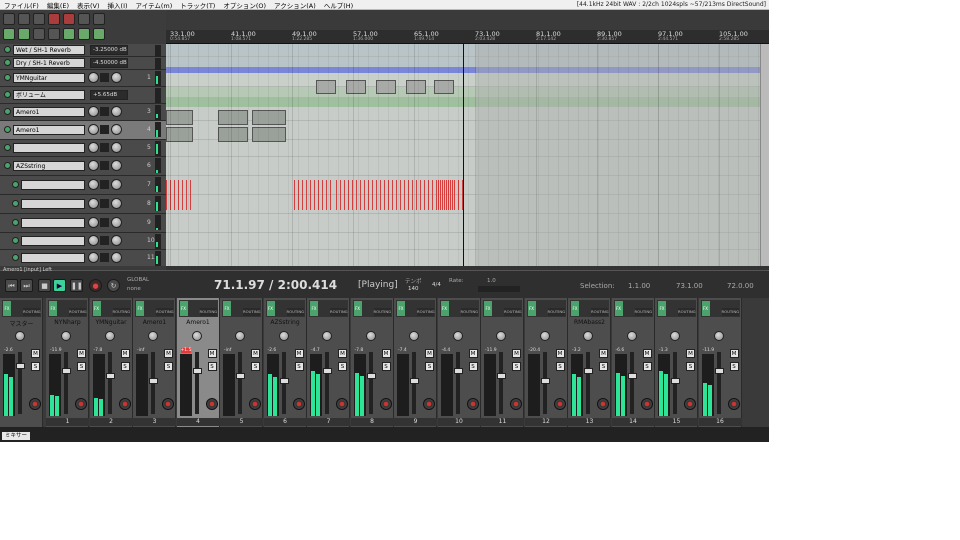 This screenshot has width=960, height=540. Describe the element at coordinates (764, 155) in the screenshot. I see `vertical-scrollbar` at that location.